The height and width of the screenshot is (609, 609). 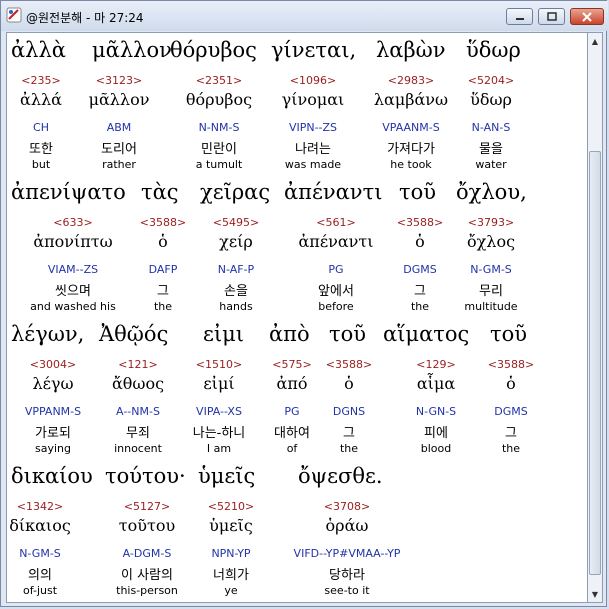 I want to click on english-gloss: the, so click(x=511, y=448).